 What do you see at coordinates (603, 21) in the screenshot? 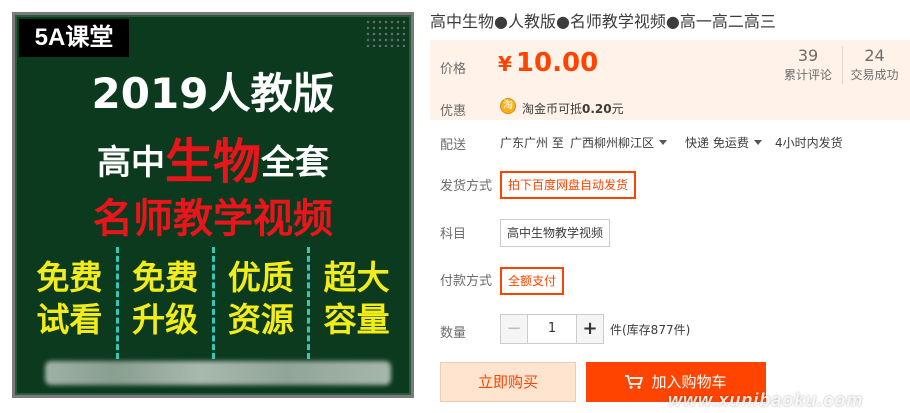
I see `product-title: 高中生物●人教版●名师教学视频●高一高二高三` at bounding box center [603, 21].